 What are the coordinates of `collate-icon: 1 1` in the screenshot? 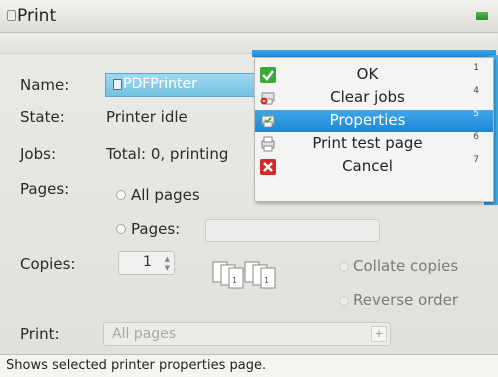 It's located at (244, 275).